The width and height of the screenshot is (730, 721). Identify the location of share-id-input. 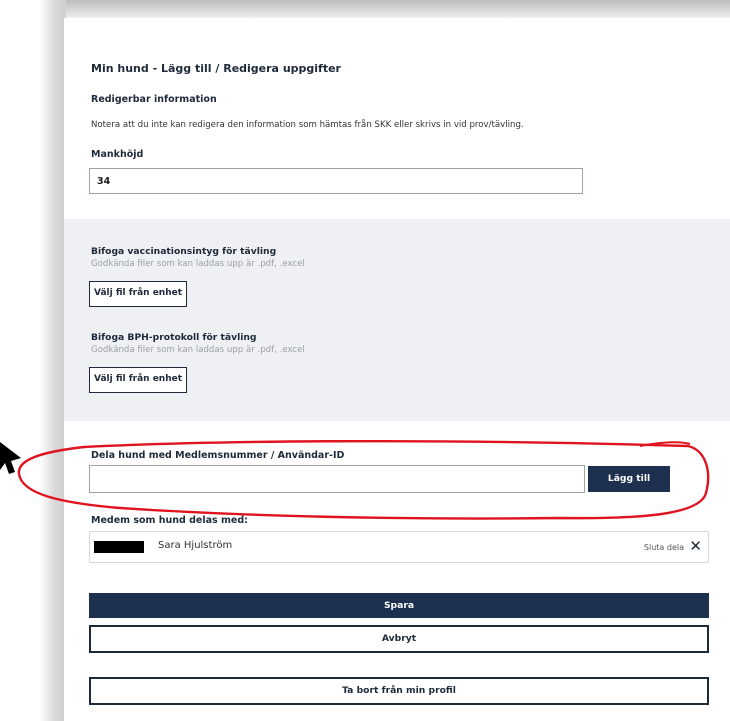
(337, 479).